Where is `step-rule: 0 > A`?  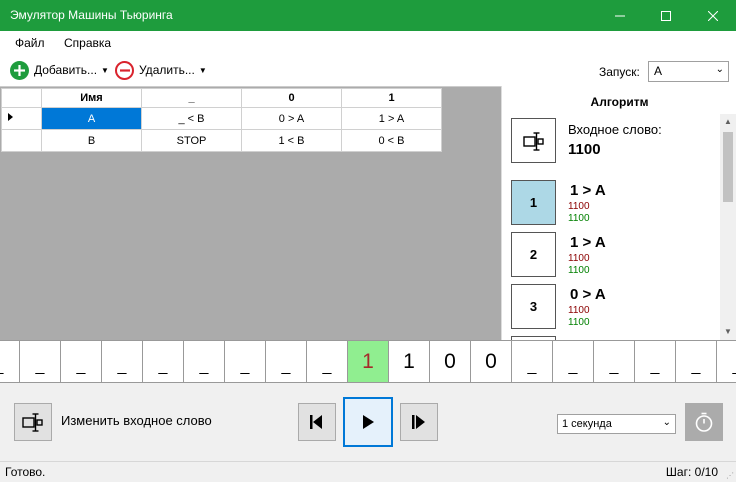 step-rule: 0 > A is located at coordinates (588, 294).